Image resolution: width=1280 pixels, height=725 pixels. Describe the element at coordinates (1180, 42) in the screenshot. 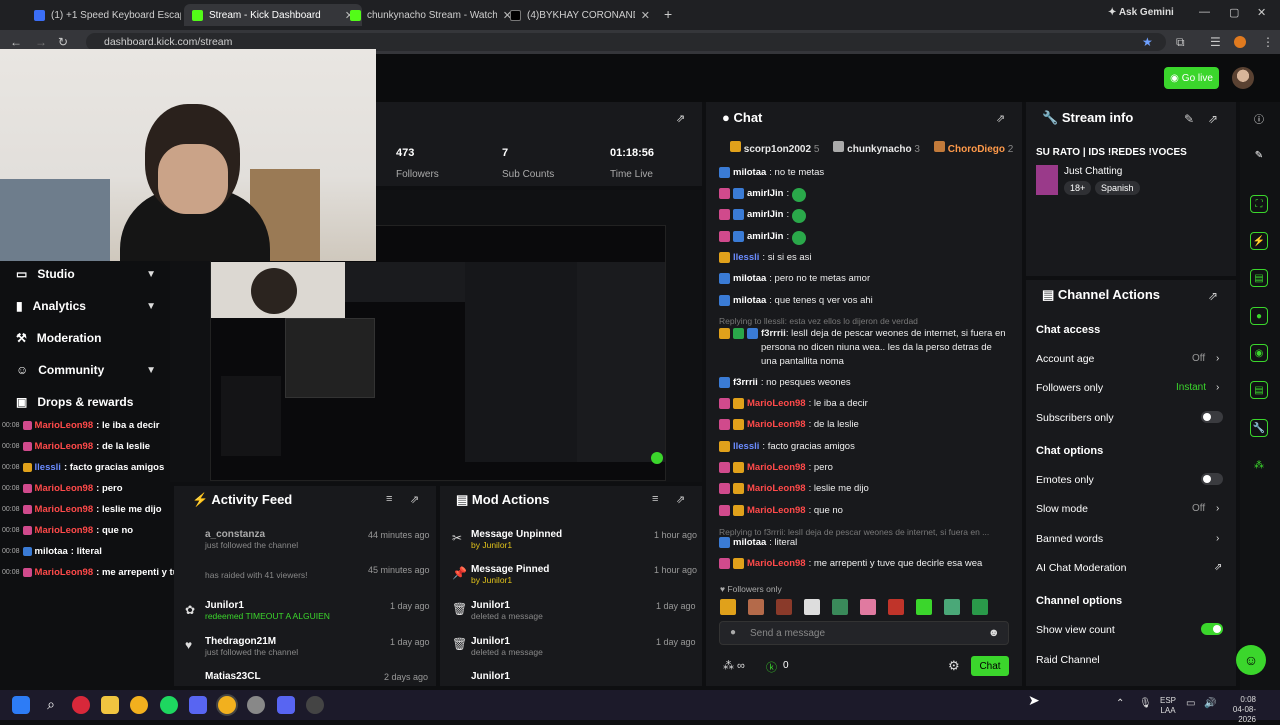

I see `extensions-icon: ⧉` at that location.